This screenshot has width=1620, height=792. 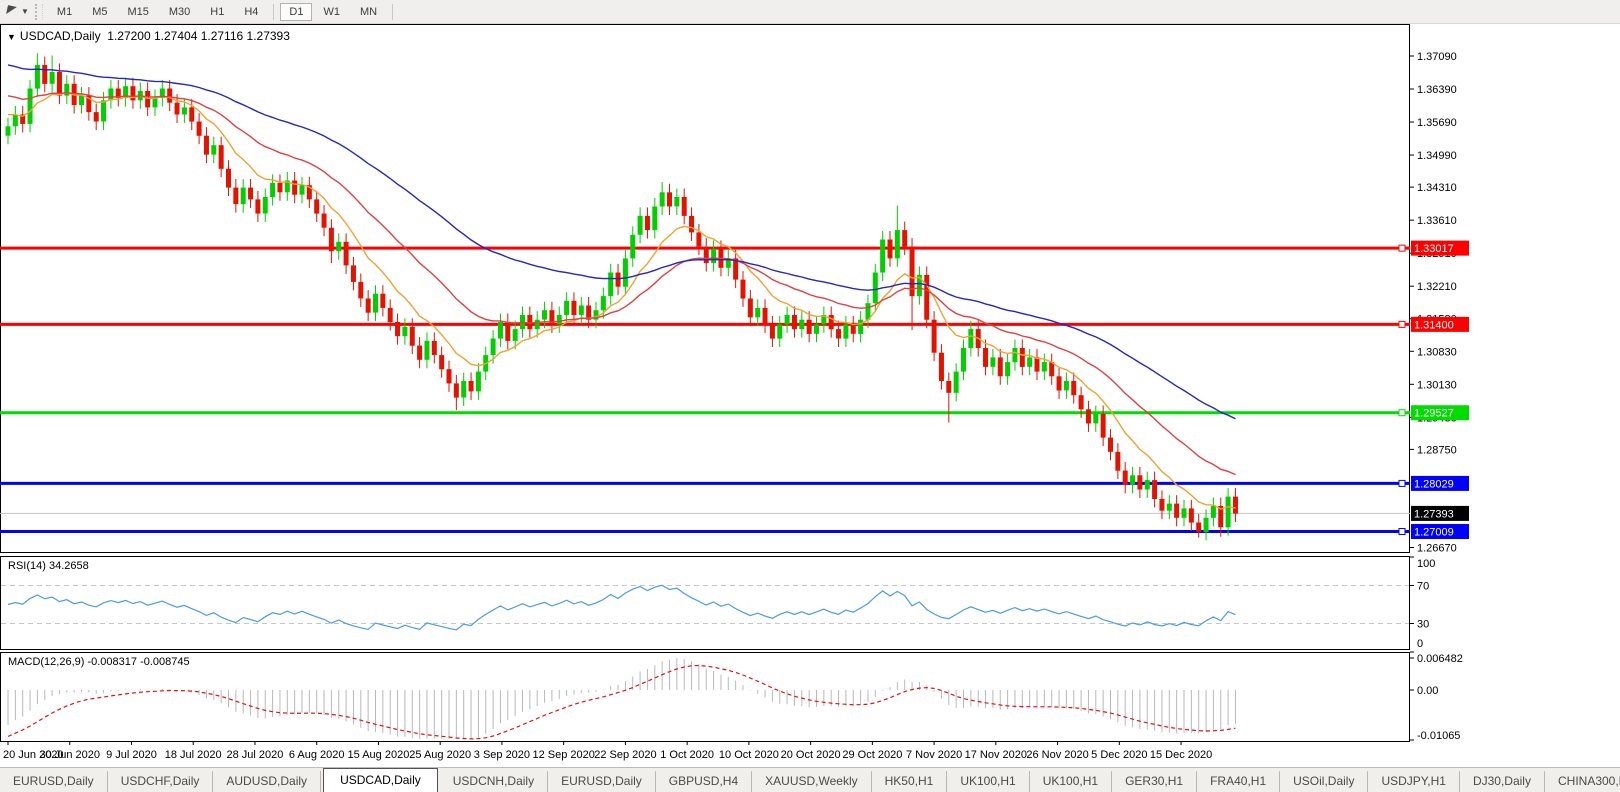 What do you see at coordinates (1434, 533) in the screenshot?
I see `svg-text: 1.27009` at bounding box center [1434, 533].